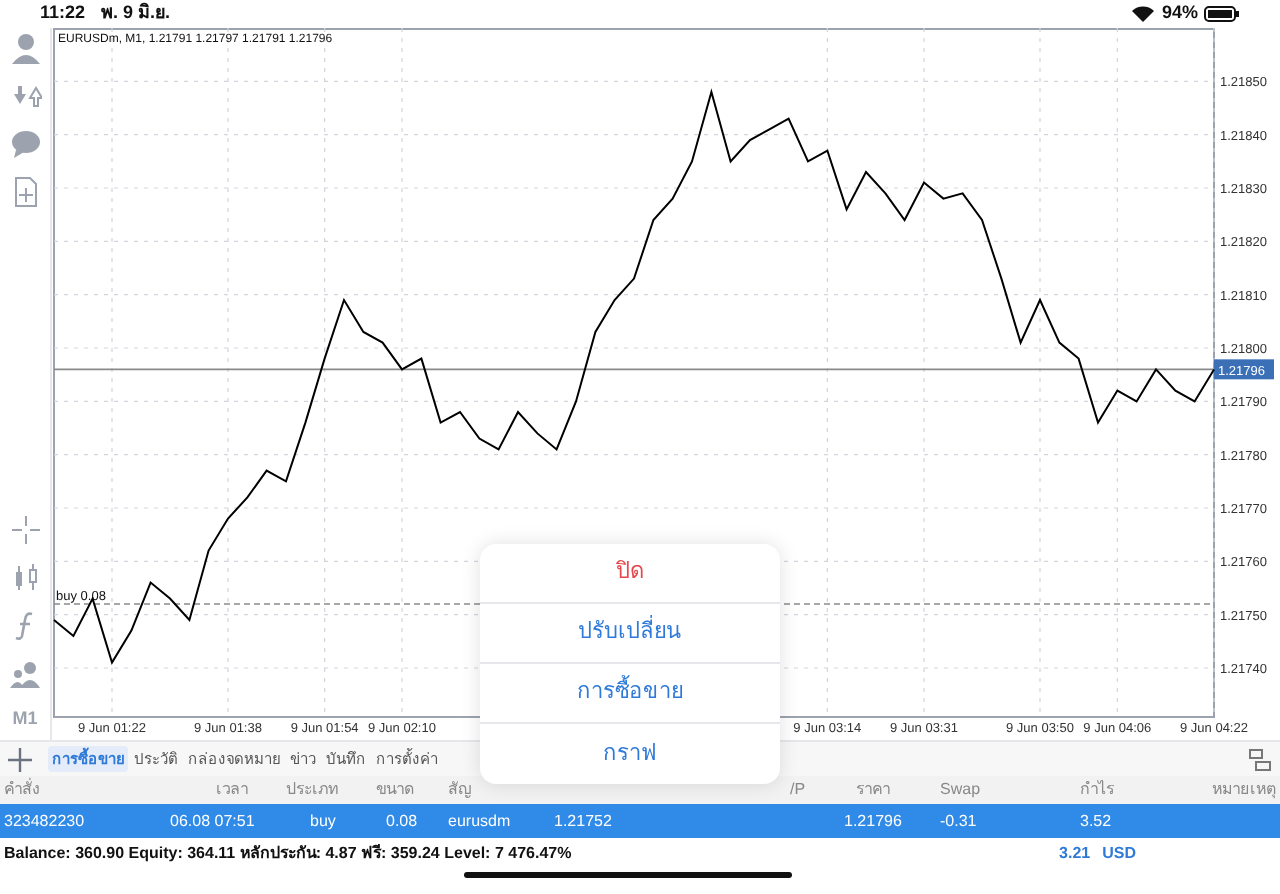 The height and width of the screenshot is (894, 1280). What do you see at coordinates (324, 821) in the screenshot?
I see `table-cell-text: buy` at bounding box center [324, 821].